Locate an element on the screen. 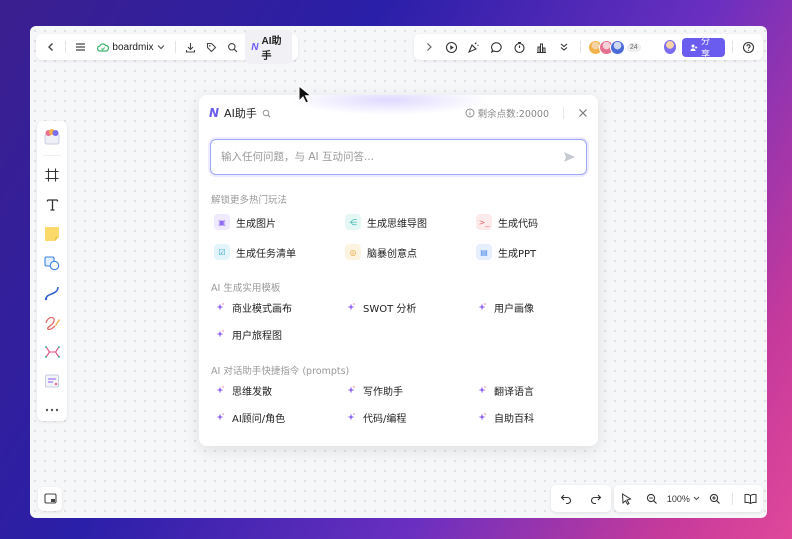  checklist-icon: ☑ is located at coordinates (222, 252).